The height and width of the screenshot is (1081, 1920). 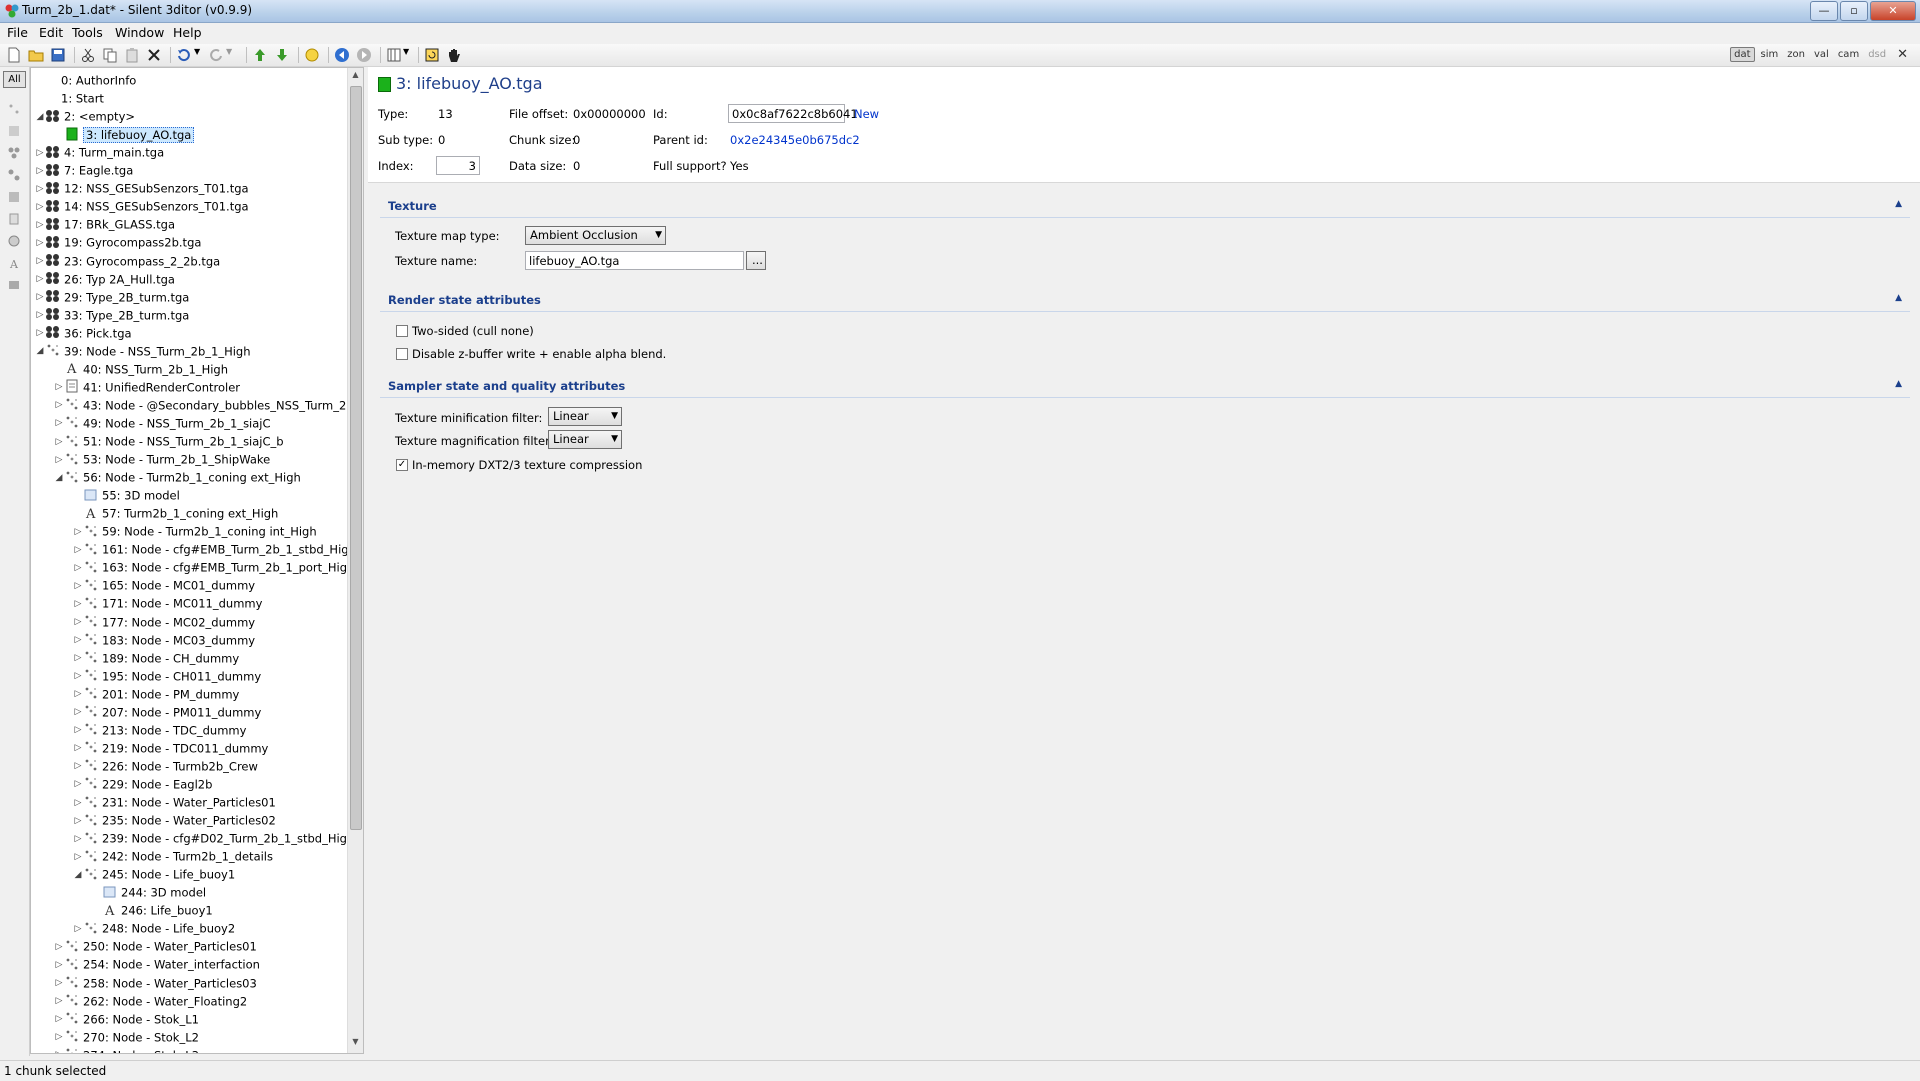 I want to click on collapse-icon: ▲, so click(x=1898, y=298).